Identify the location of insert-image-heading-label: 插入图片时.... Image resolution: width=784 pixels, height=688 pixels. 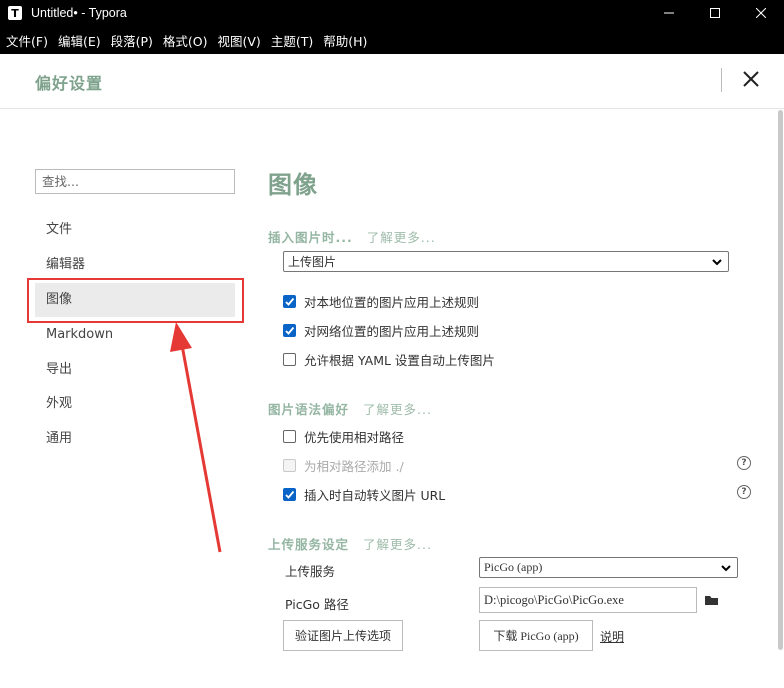
(310, 237).